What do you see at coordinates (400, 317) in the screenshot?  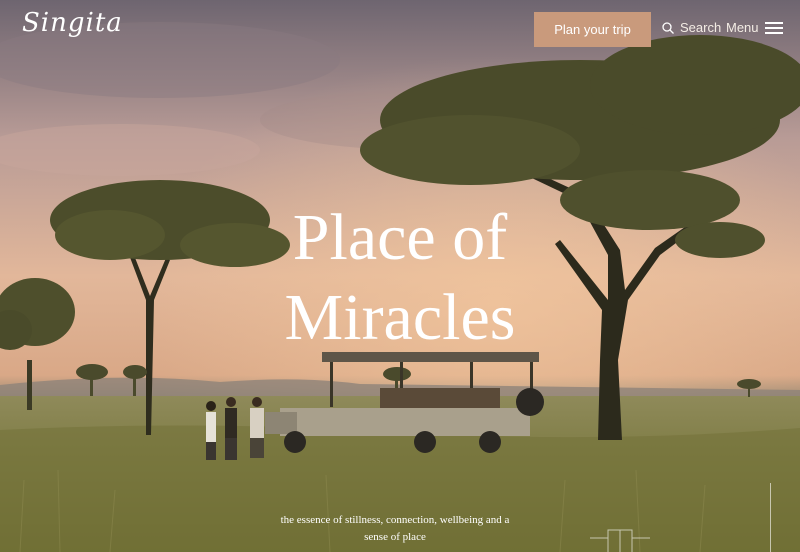 I see `headline-line-2: Miracles` at bounding box center [400, 317].